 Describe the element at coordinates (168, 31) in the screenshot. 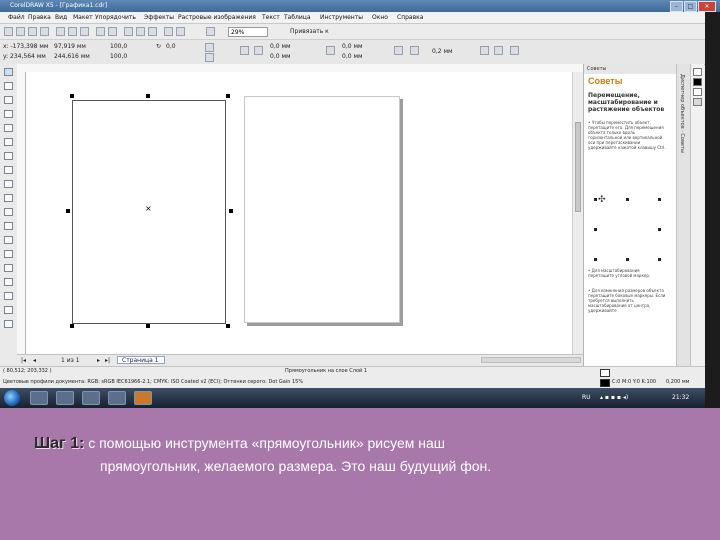

I see `launcher-icon` at that location.